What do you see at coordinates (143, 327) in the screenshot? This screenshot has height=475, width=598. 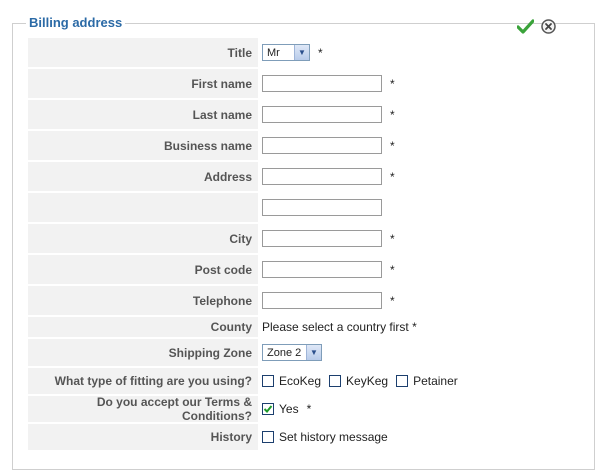 I see `county-label: County` at bounding box center [143, 327].